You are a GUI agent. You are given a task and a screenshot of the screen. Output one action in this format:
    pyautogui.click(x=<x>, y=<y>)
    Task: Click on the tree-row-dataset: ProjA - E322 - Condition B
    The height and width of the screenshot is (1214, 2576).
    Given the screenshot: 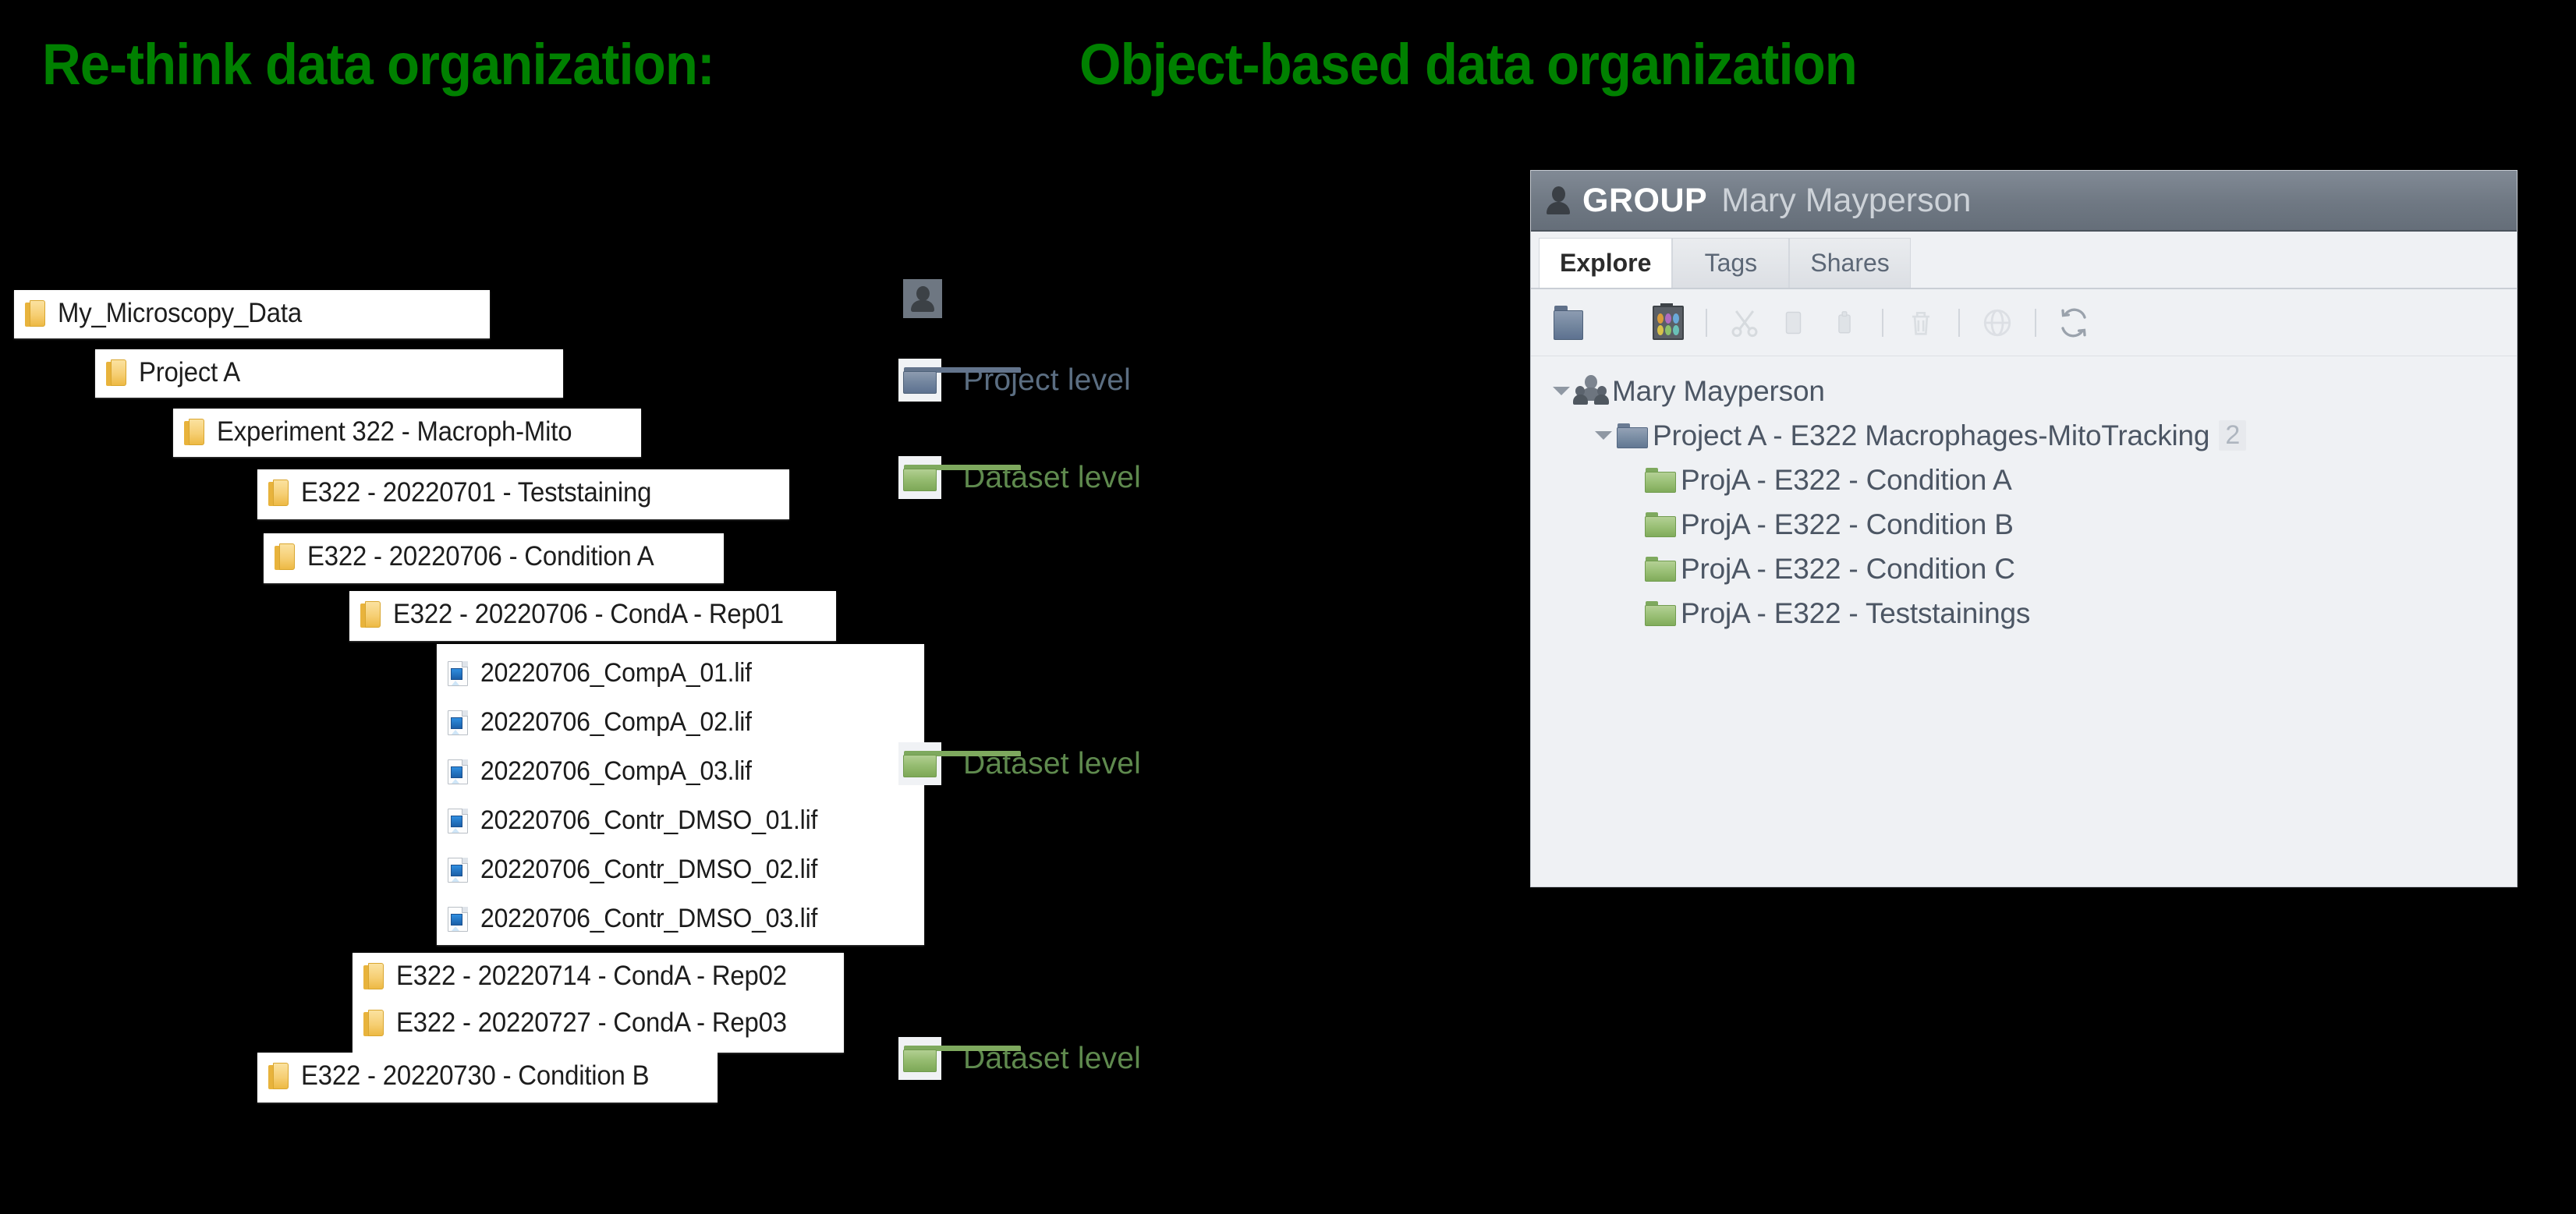 What is the action you would take?
    pyautogui.click(x=2032, y=524)
    